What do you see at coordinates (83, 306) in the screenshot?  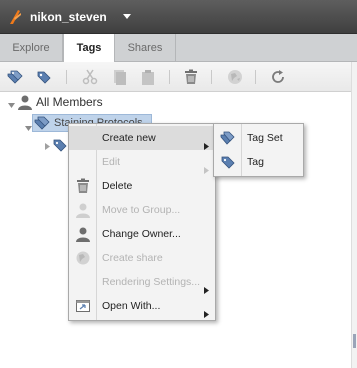 I see `open-with-icon` at bounding box center [83, 306].